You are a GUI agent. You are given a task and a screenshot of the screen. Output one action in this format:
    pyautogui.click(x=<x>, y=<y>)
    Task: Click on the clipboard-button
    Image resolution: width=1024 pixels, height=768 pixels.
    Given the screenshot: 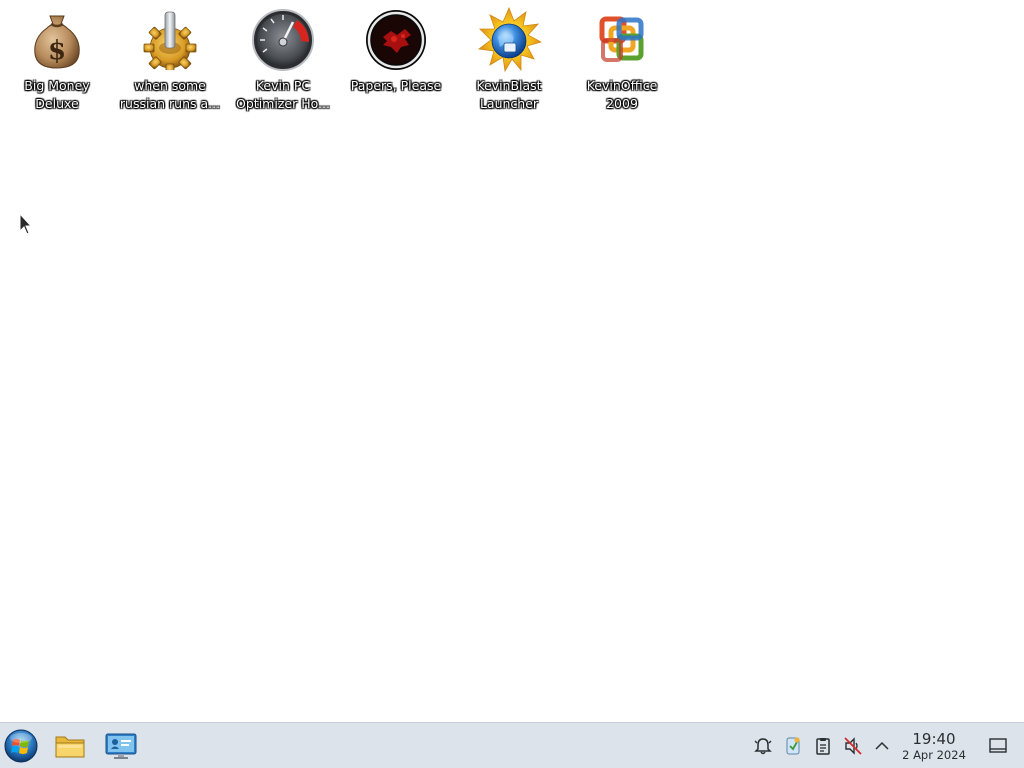 What is the action you would take?
    pyautogui.click(x=823, y=746)
    